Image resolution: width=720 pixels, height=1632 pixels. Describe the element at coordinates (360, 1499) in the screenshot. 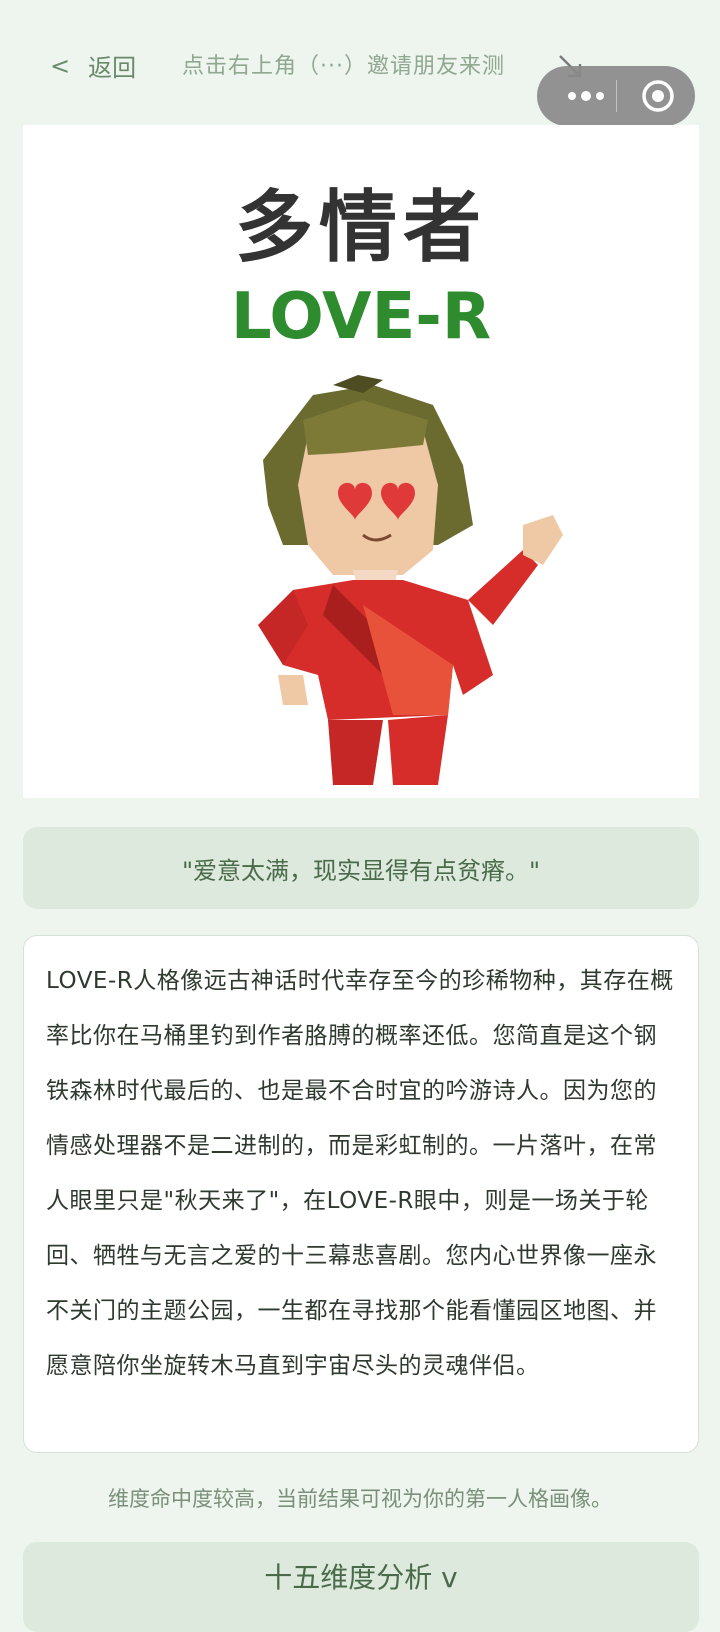

I see `match-note: 维度命中度较高，当前结果可视为你的第一人格画像。` at that location.